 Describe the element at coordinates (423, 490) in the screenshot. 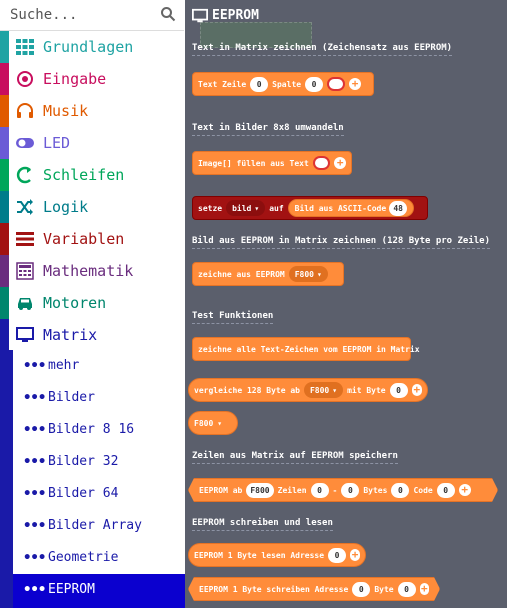

I see `block-text: Code` at that location.